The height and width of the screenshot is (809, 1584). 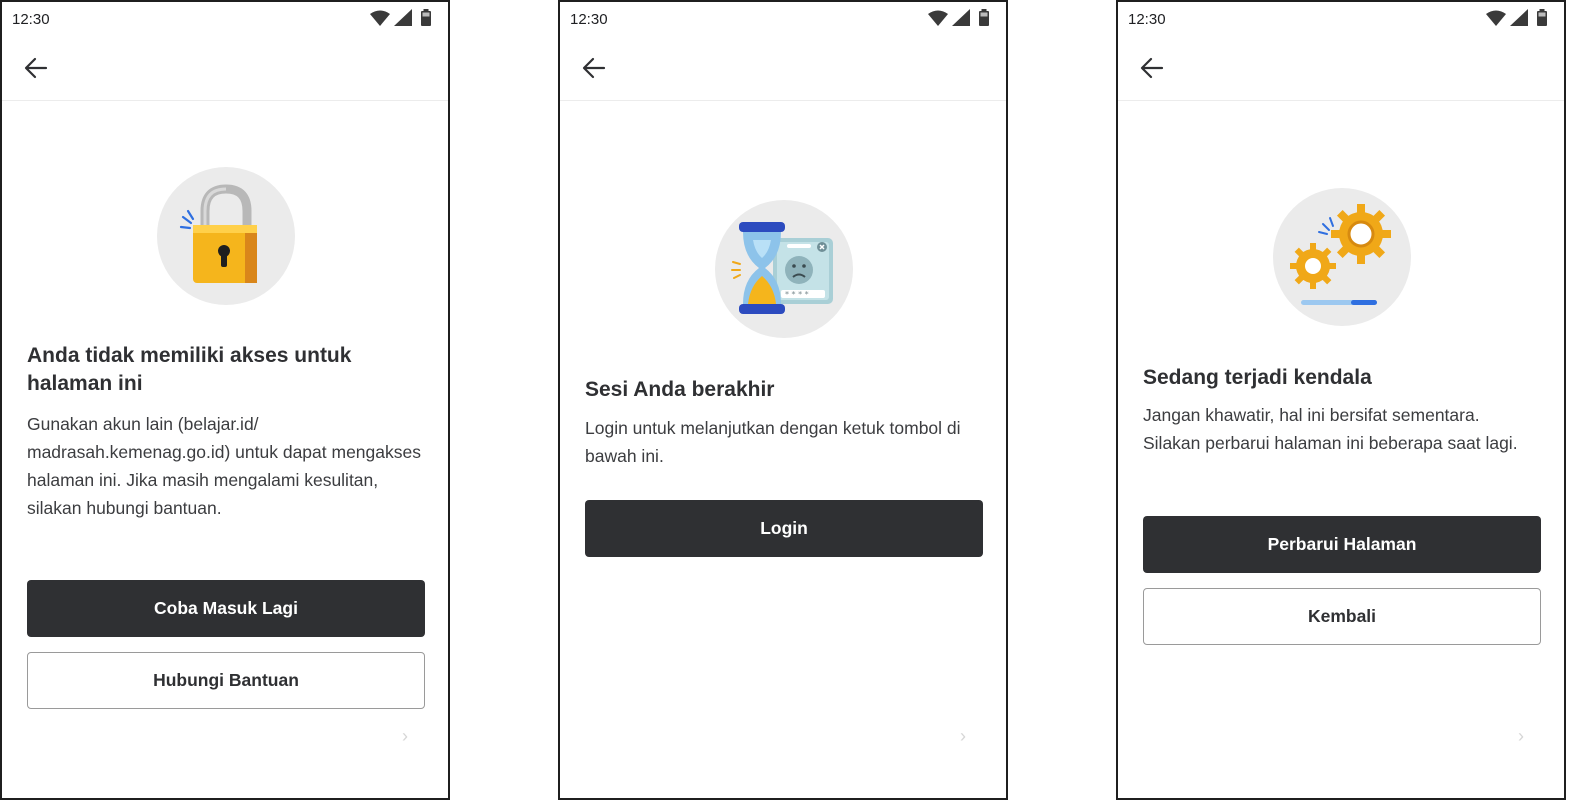 What do you see at coordinates (784, 528) in the screenshot?
I see `login-button: Login` at bounding box center [784, 528].